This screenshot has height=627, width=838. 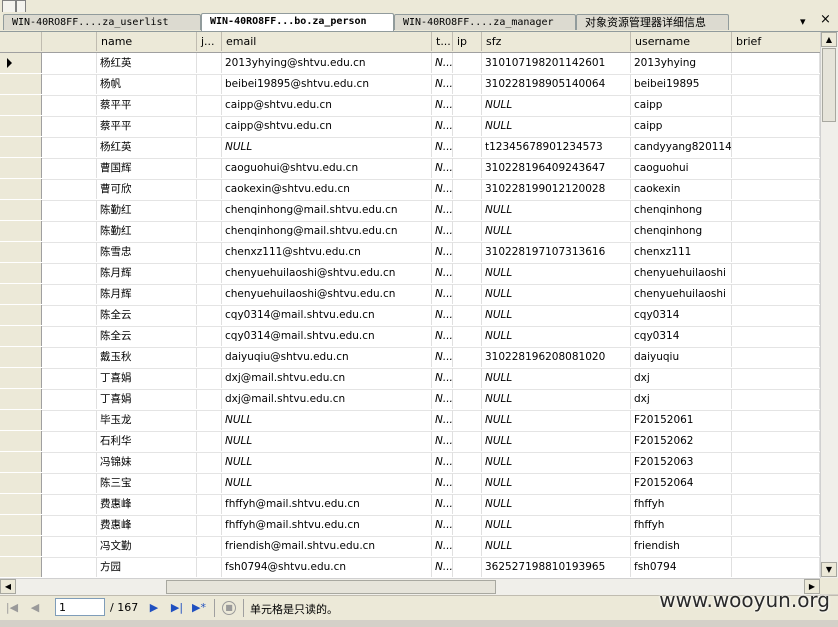 I want to click on cell-email: 2013yhying@shtvu.edu.cn, so click(x=327, y=63).